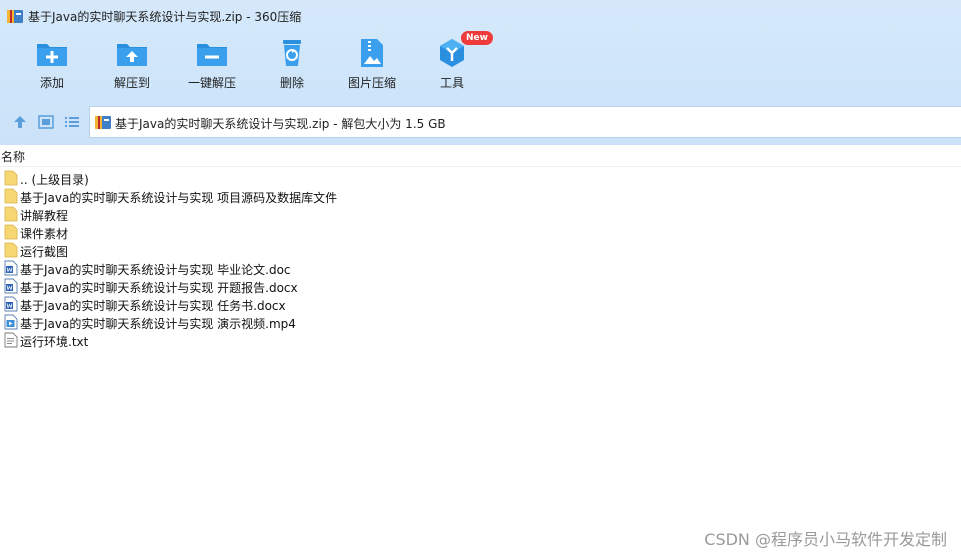 The height and width of the screenshot is (554, 961). I want to click on image-compress-icon, so click(372, 53).